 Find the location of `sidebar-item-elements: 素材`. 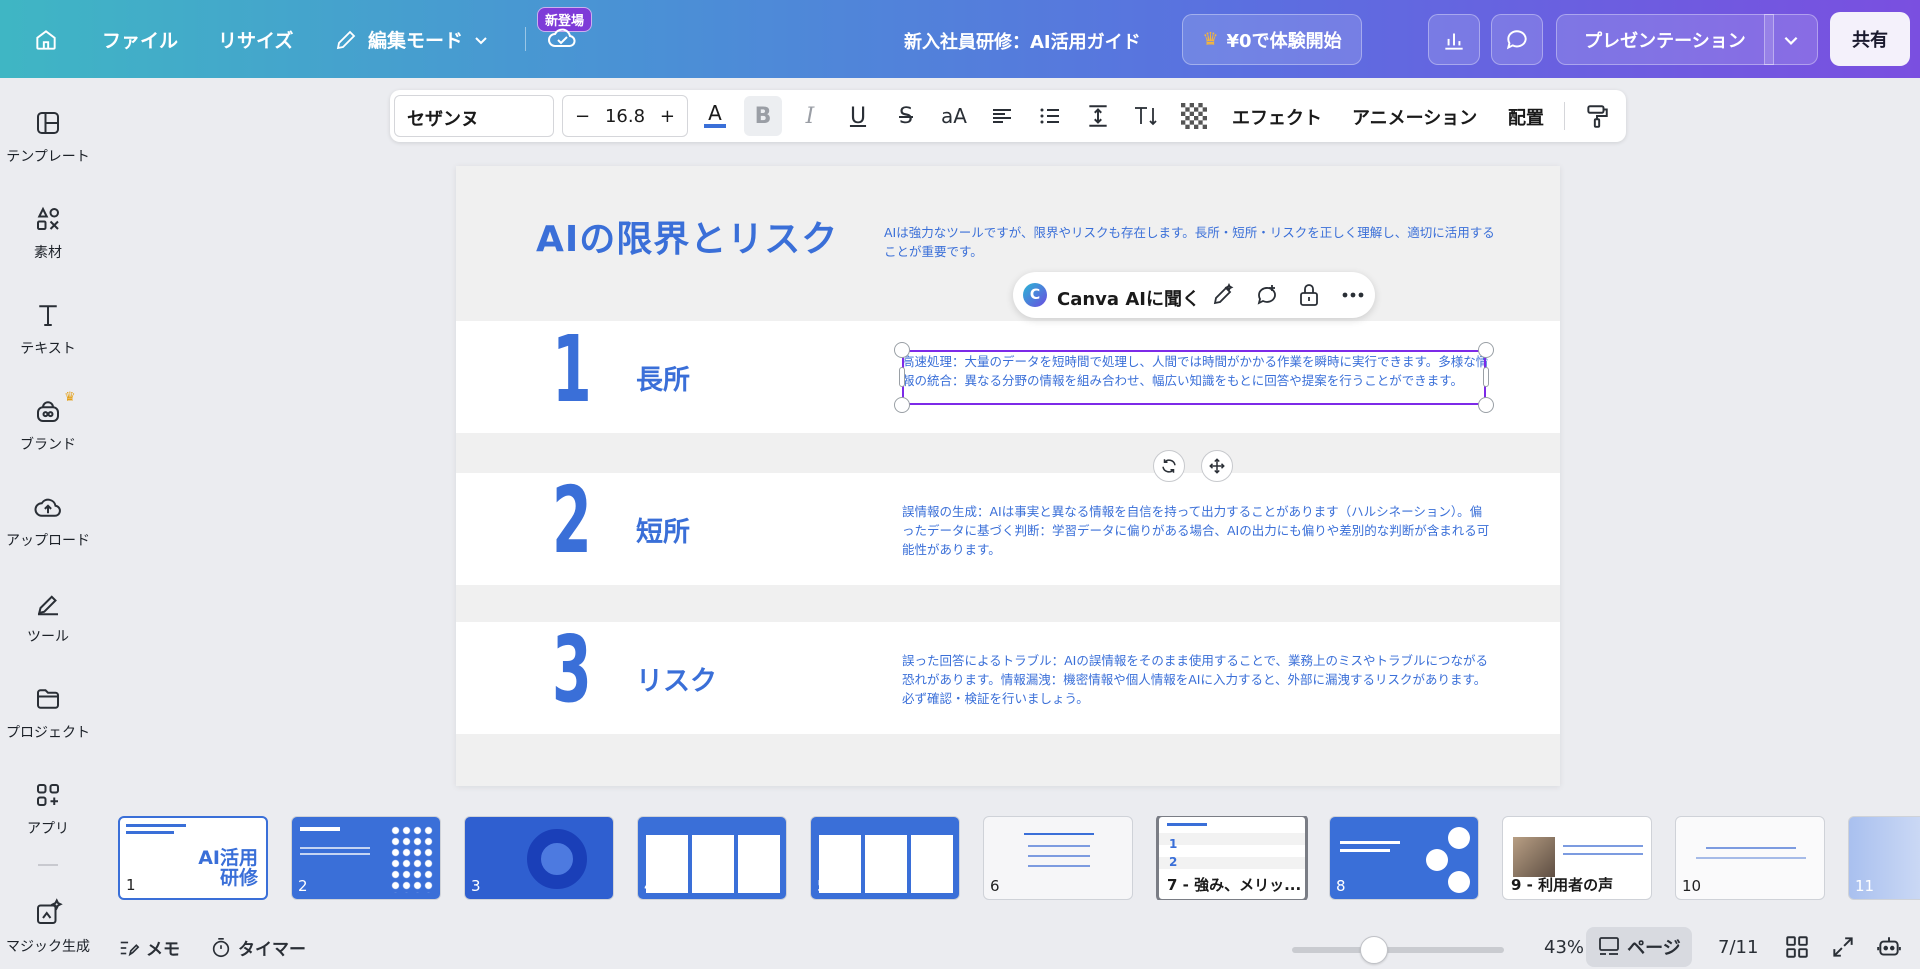

sidebar-item-elements: 素材 is located at coordinates (48, 244).